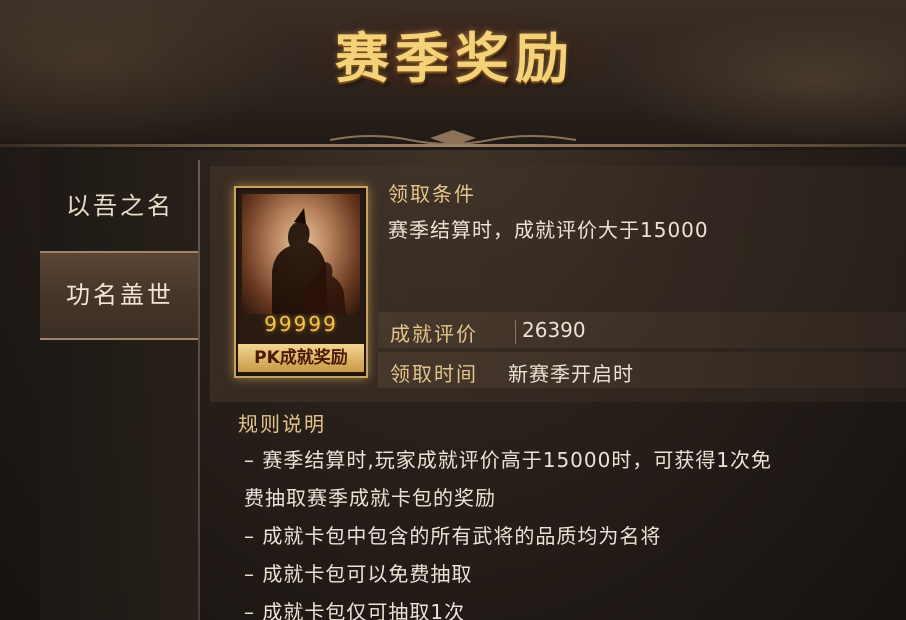  Describe the element at coordinates (309, 261) in the screenshot. I see `warrior-silhouette-icon` at that location.